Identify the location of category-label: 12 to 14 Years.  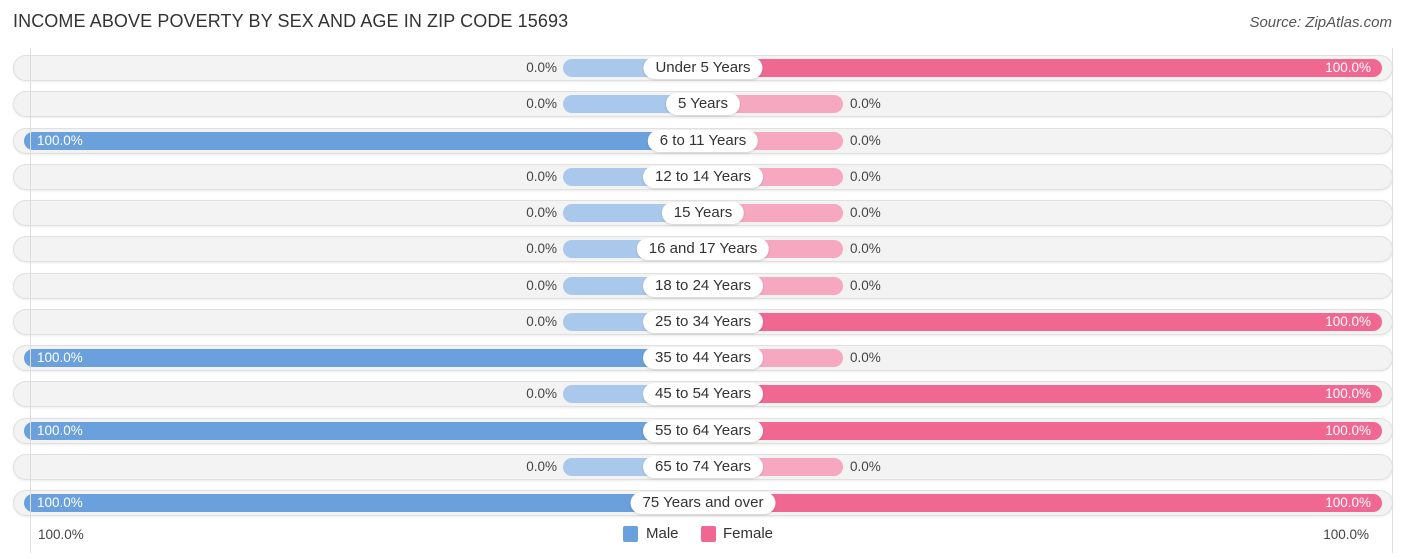
(703, 176).